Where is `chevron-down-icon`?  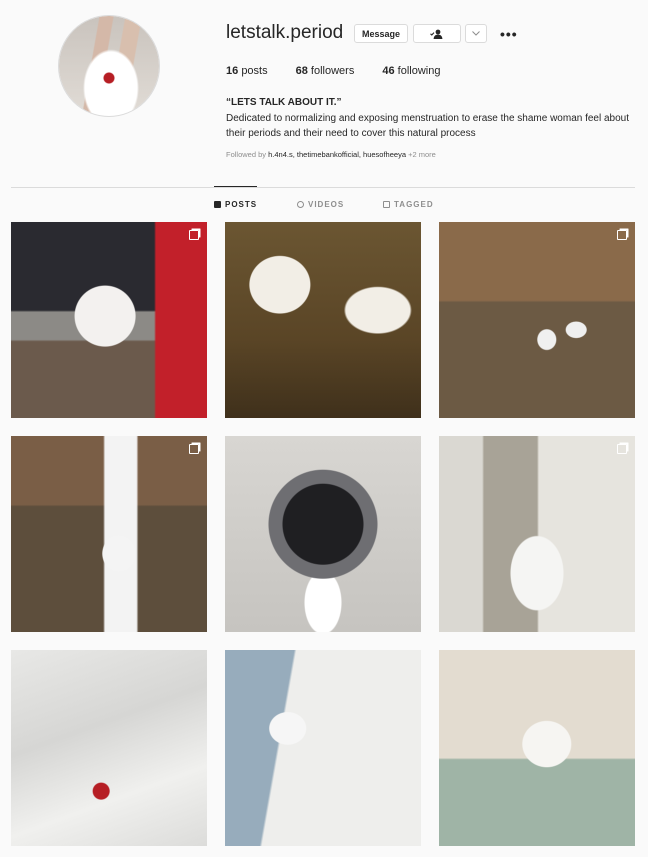 chevron-down-icon is located at coordinates (476, 33).